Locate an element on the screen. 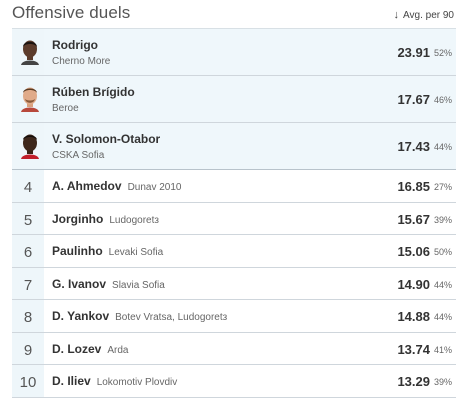 This screenshot has width=476, height=408. player-name-line: D. Lozev Arda is located at coordinates (90, 349).